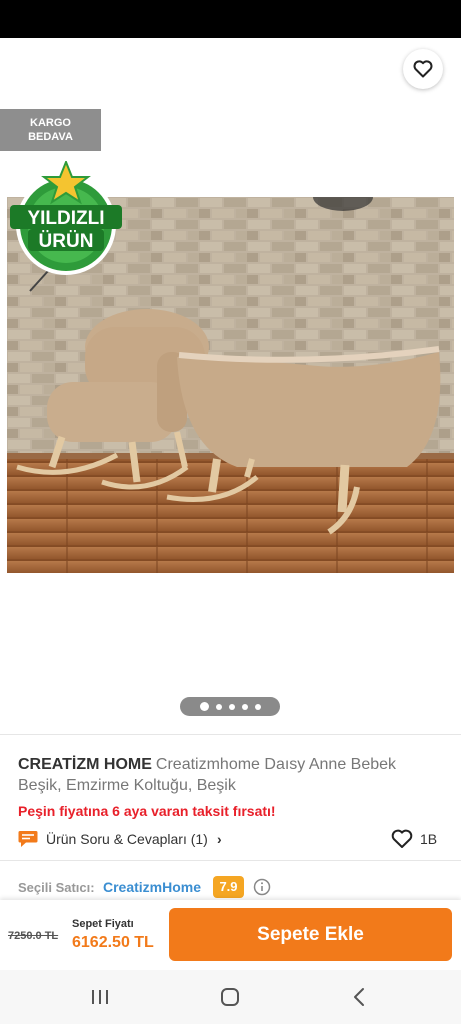  I want to click on back-button, so click(31, 69).